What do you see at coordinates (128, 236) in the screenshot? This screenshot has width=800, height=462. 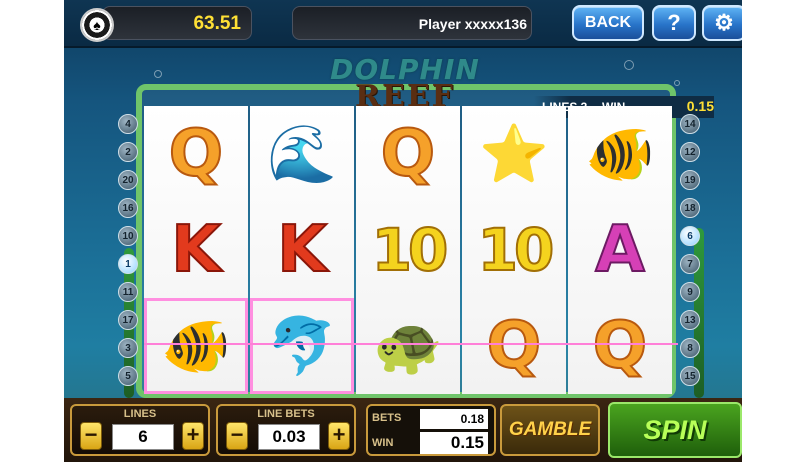 I see `line-marker-left: 10` at bounding box center [128, 236].